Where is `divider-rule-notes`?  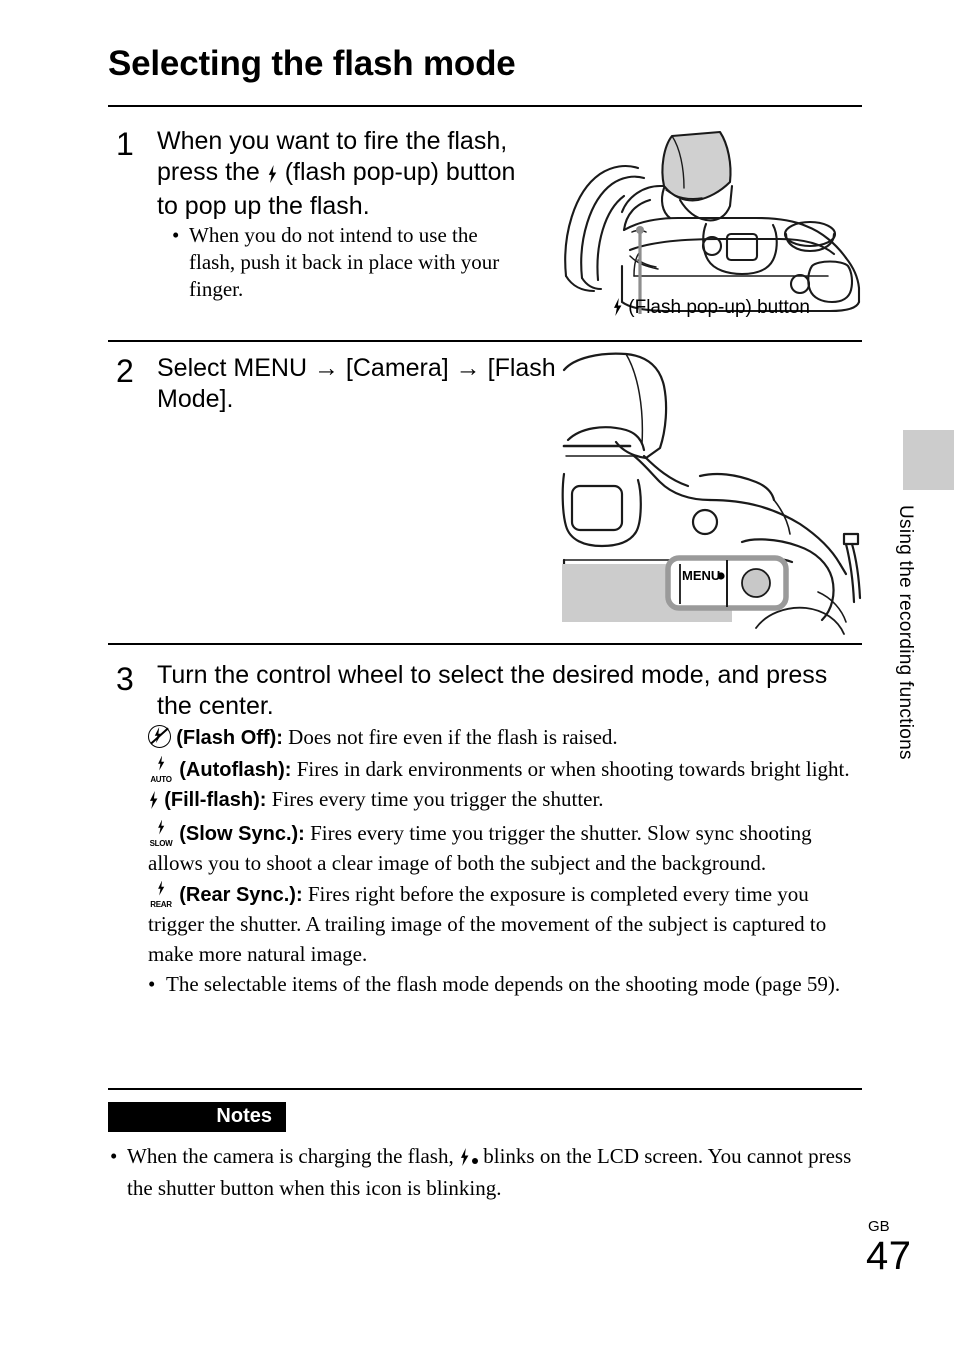
divider-rule-notes is located at coordinates (485, 1089).